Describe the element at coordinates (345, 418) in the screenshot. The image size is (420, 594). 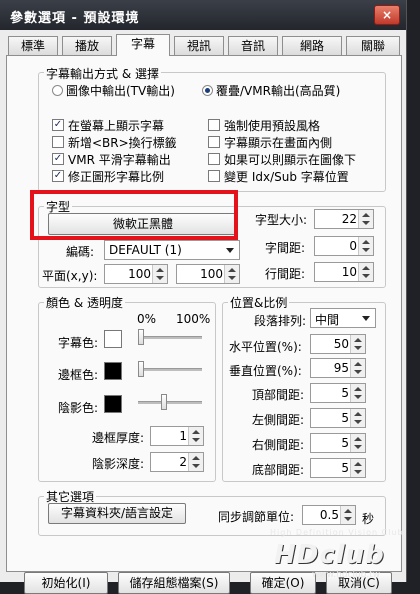
I see `left-margin-value: 5` at that location.